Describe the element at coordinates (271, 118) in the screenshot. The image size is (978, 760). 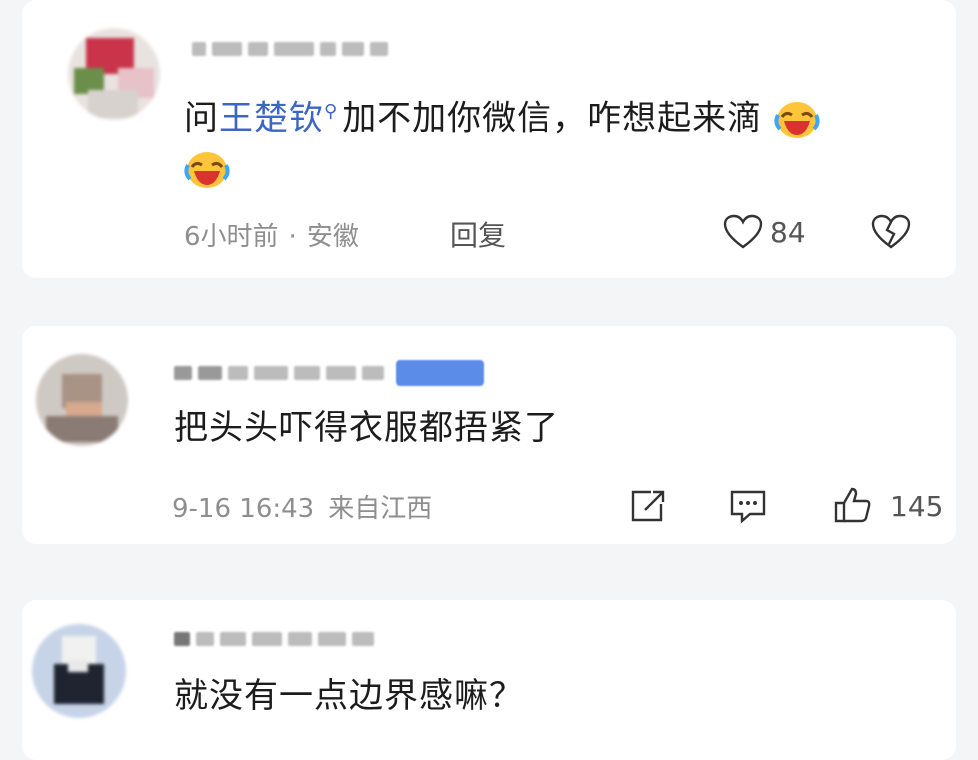
I see `mention-link: 王楚钦` at that location.